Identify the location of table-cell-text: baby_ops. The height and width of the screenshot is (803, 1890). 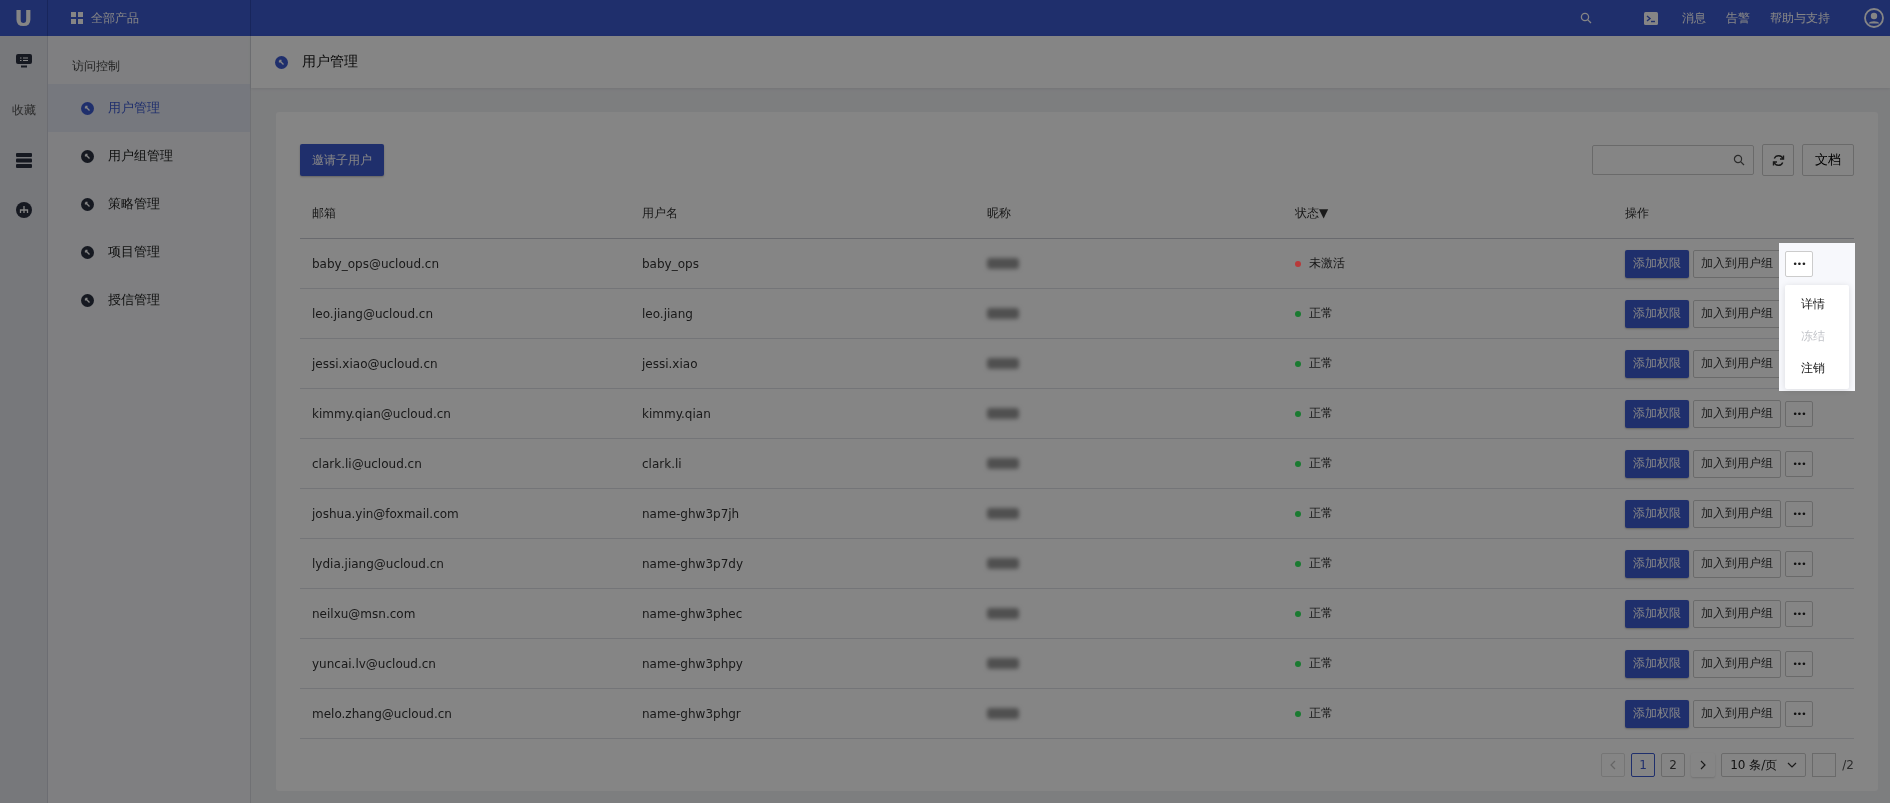
(670, 263).